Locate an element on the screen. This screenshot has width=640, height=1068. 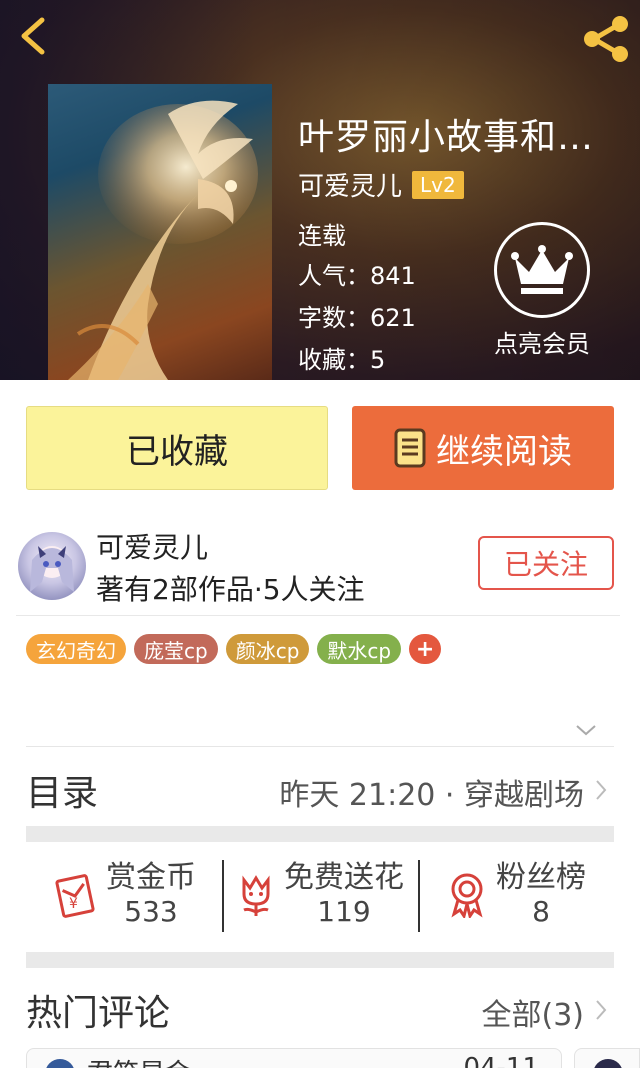
fan-ranking-label: 粉丝榜 is located at coordinates (541, 877).